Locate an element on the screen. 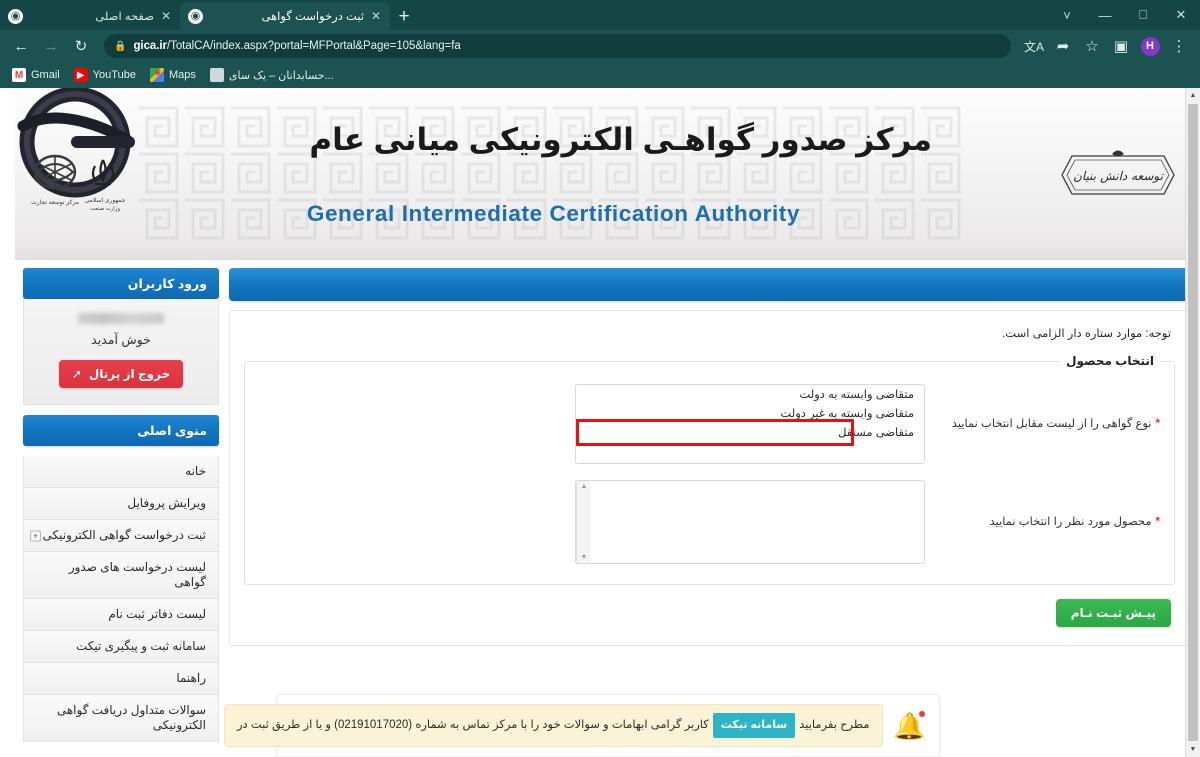 The width and height of the screenshot is (1200, 757). certificate-type-label-text: نوع گواهی را از لیست مقابل انتخاب نمایید is located at coordinates (1051, 423).